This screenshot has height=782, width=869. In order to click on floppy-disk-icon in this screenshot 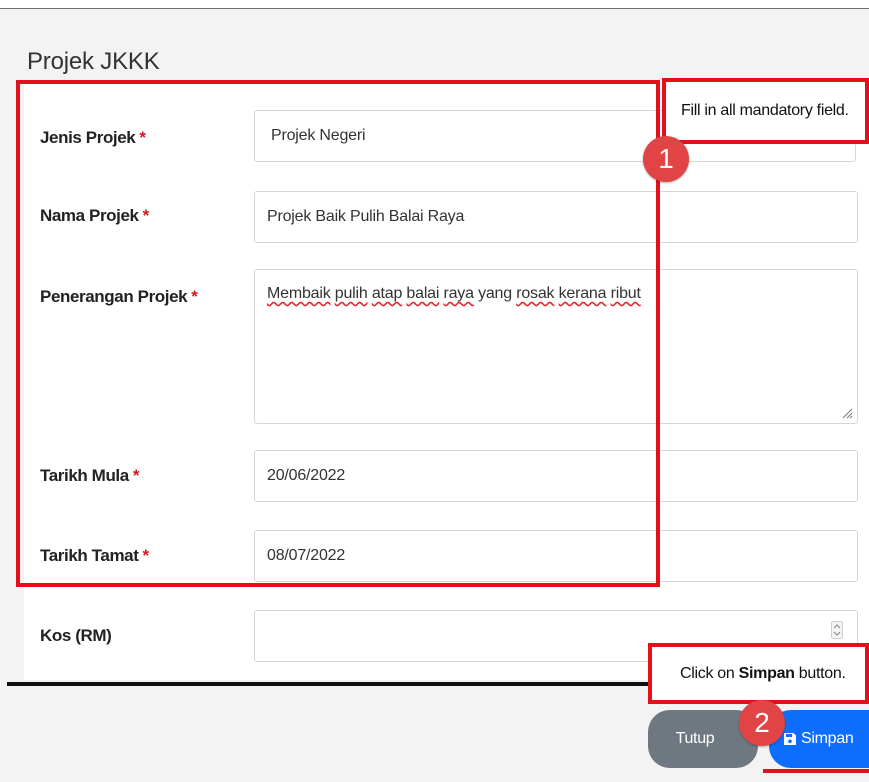, I will do `click(790, 739)`.